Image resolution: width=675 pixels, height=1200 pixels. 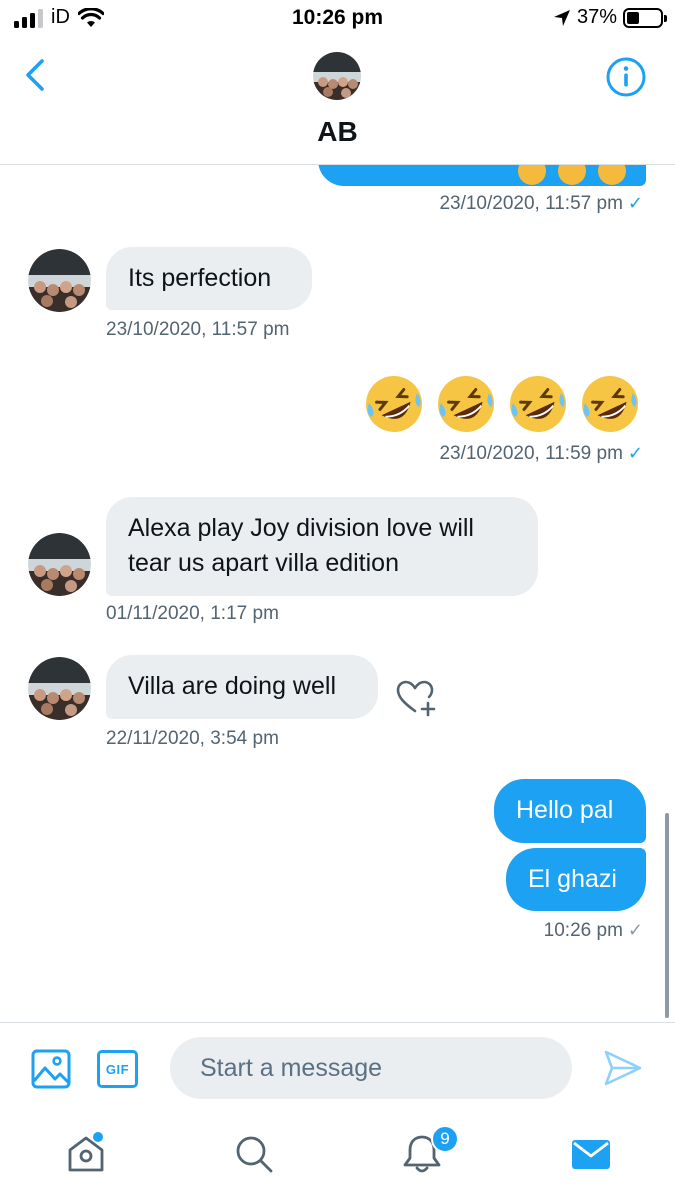 What do you see at coordinates (633, 17) in the screenshot?
I see `battery-fill` at bounding box center [633, 17].